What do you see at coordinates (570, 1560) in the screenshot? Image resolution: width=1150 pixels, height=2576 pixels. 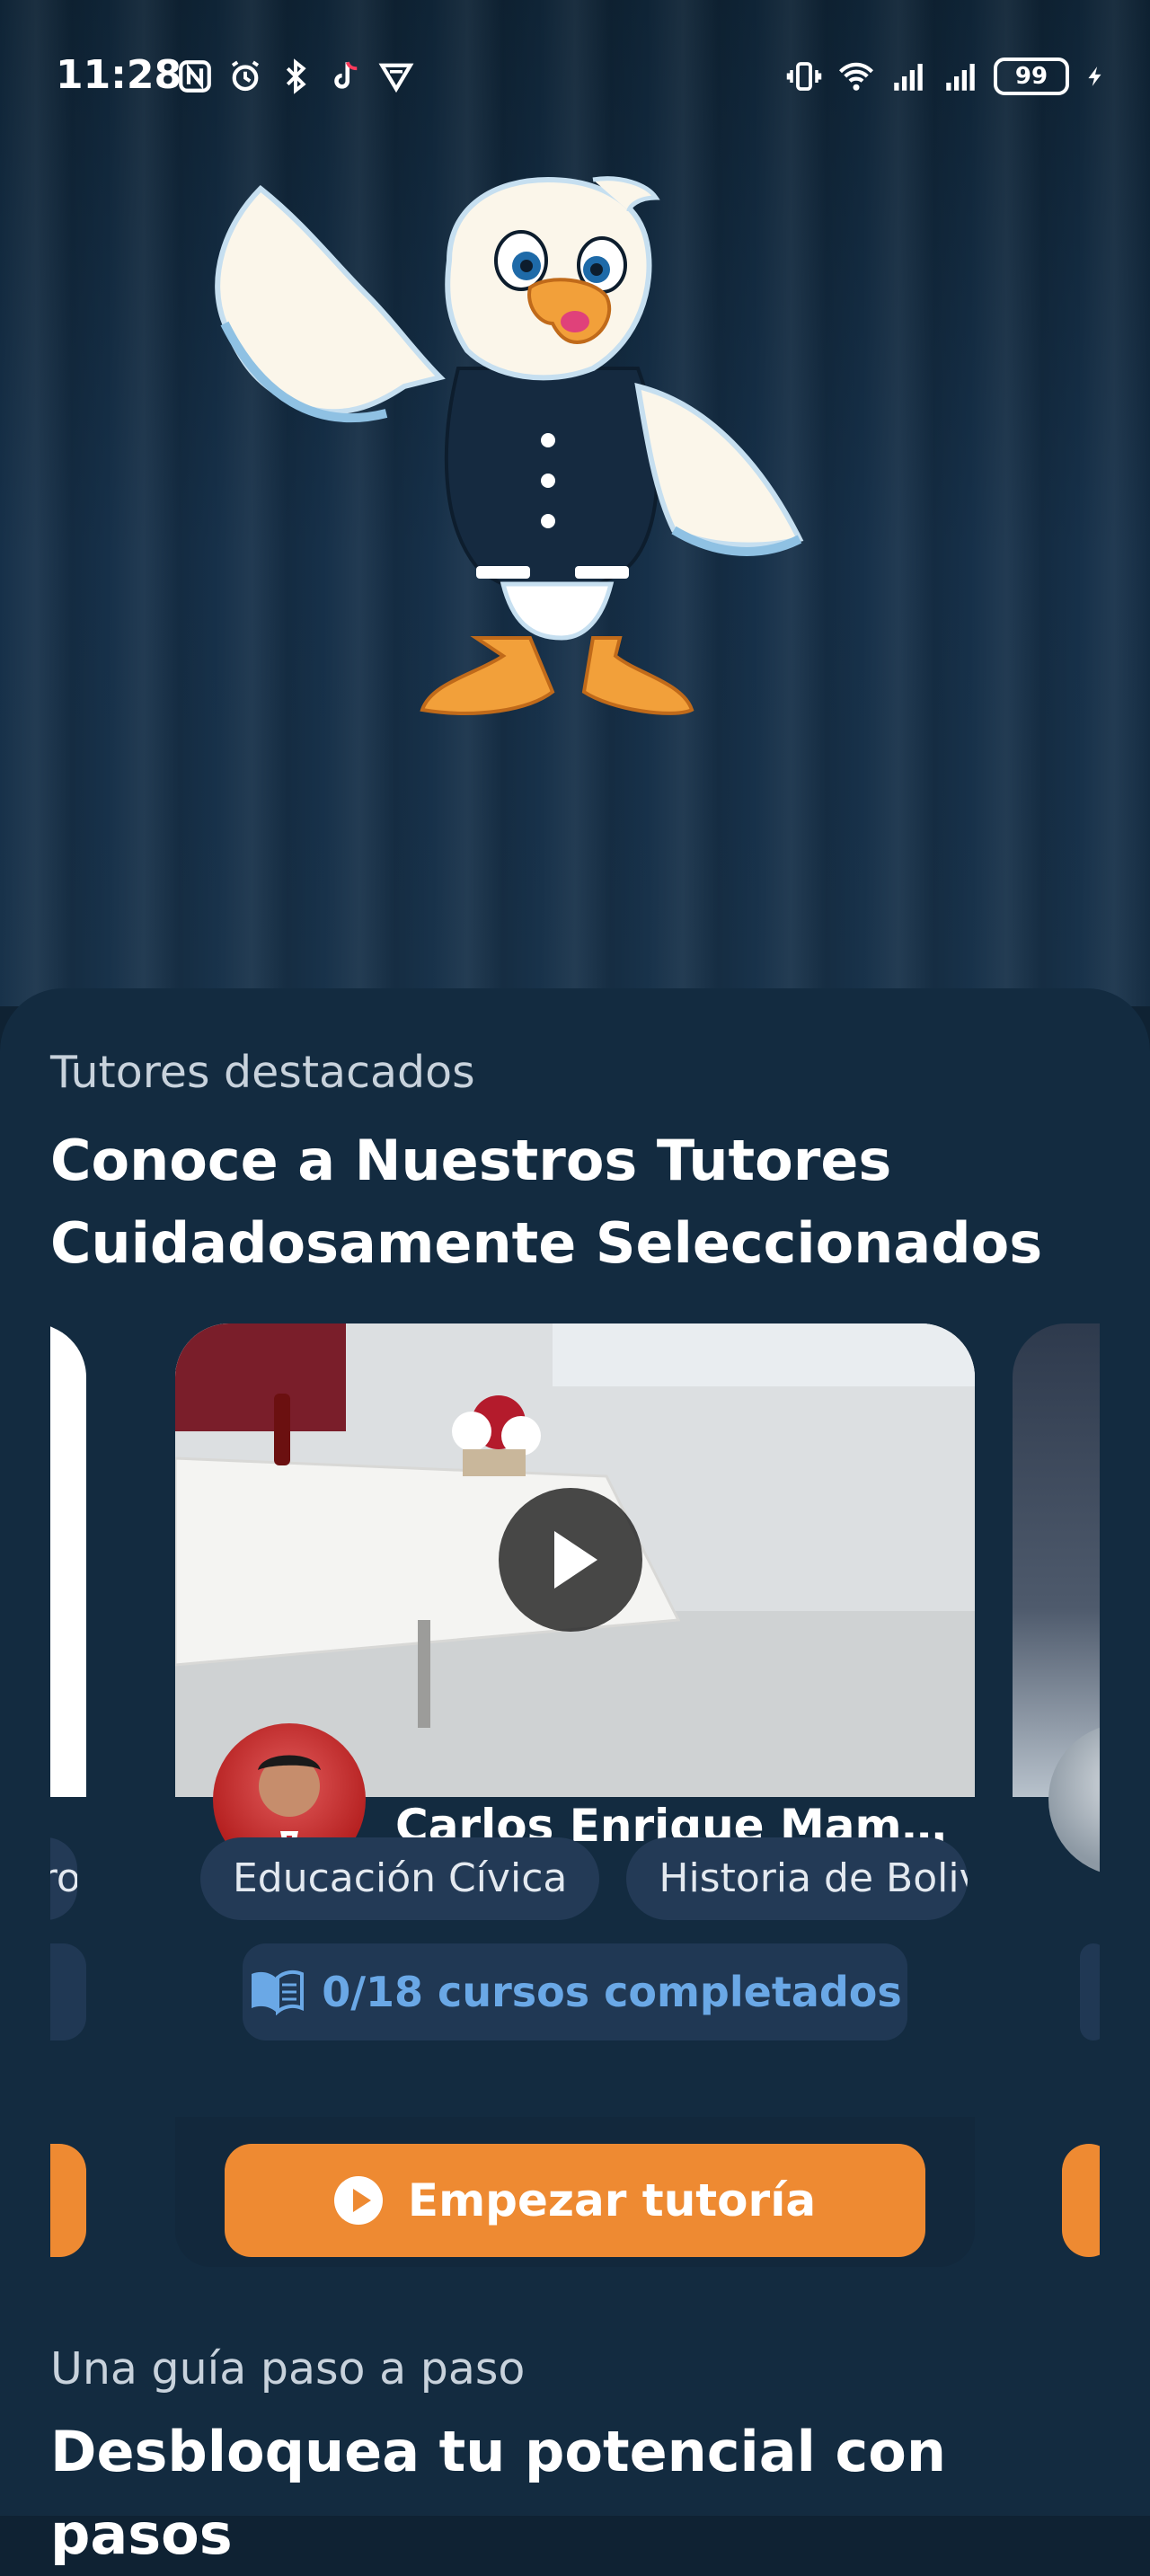 I see `play-video-button` at bounding box center [570, 1560].